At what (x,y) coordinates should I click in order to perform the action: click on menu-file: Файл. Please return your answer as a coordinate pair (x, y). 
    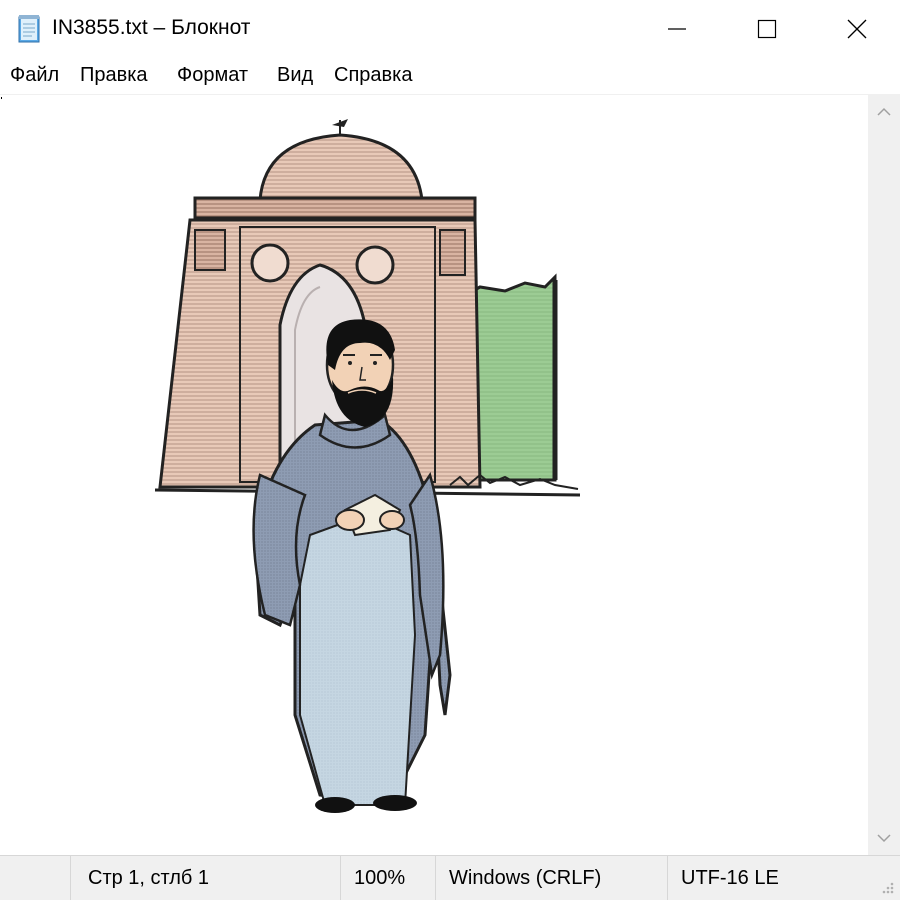
    Looking at the image, I should click on (34, 75).